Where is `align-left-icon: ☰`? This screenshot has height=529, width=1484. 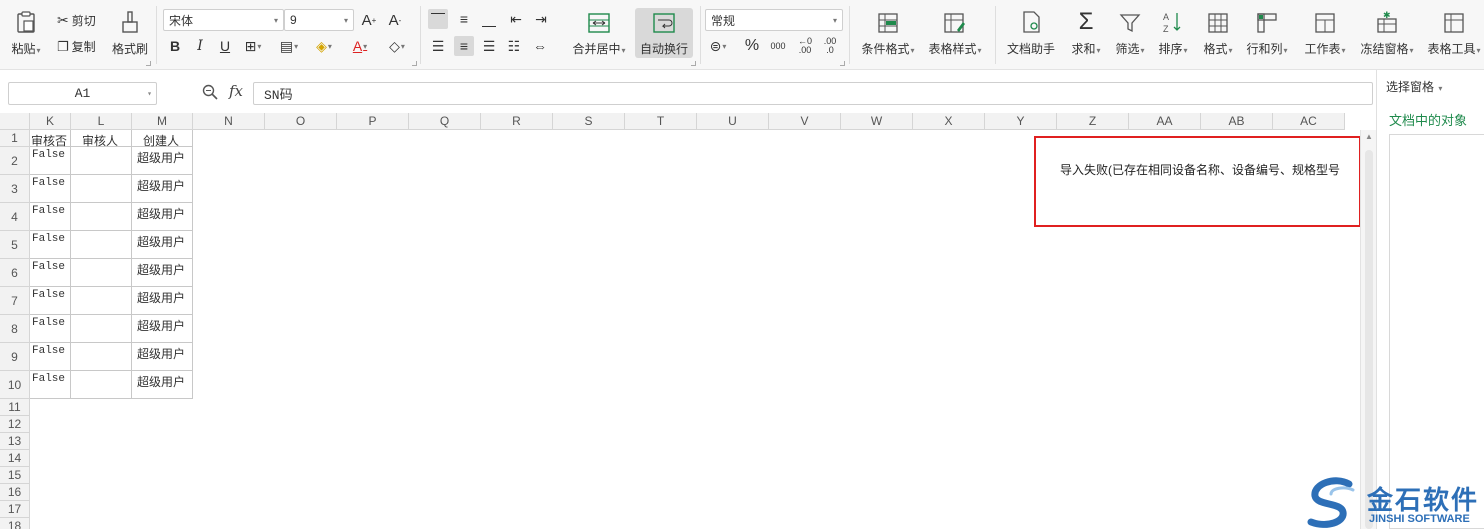 align-left-icon: ☰ is located at coordinates (438, 46).